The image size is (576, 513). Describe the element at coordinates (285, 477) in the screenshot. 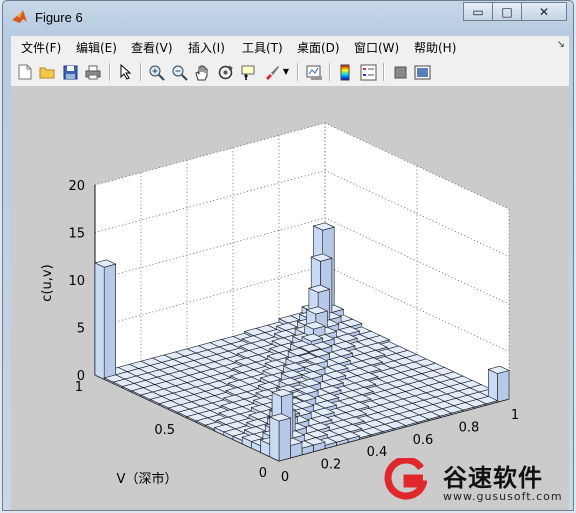

I see `x-tick-label: 0` at that location.